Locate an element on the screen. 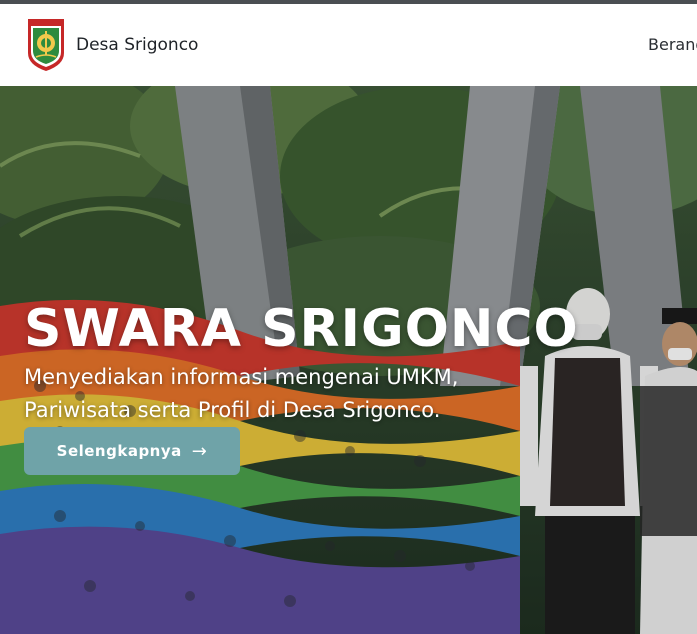 This screenshot has width=697, height=634. read-more-button: Selengkapnya → is located at coordinates (132, 451).